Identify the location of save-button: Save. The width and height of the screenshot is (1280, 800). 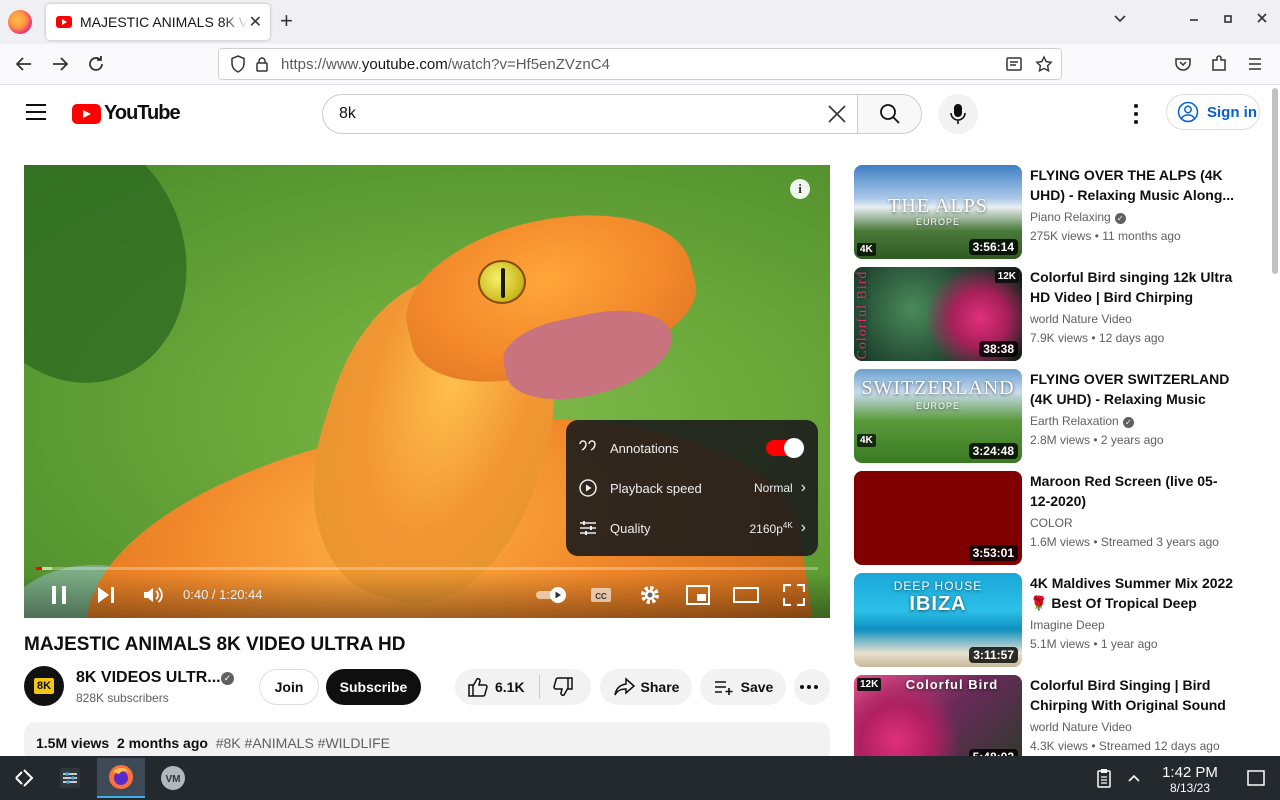
(743, 687).